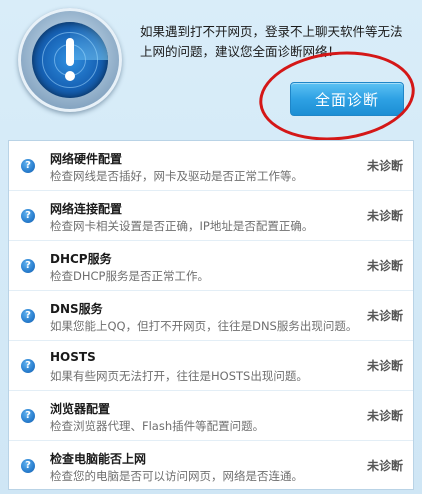 This screenshot has height=494, width=422. Describe the element at coordinates (211, 166) in the screenshot. I see `list-item: ? 网络硬件配置 检查网线是否插好，网卡及驱动是否正常工作等。 未诊断` at that location.